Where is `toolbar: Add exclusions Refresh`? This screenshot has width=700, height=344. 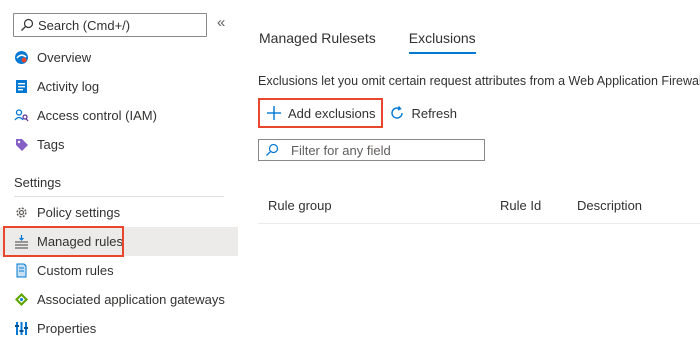 toolbar: Add exclusions Refresh is located at coordinates (357, 113).